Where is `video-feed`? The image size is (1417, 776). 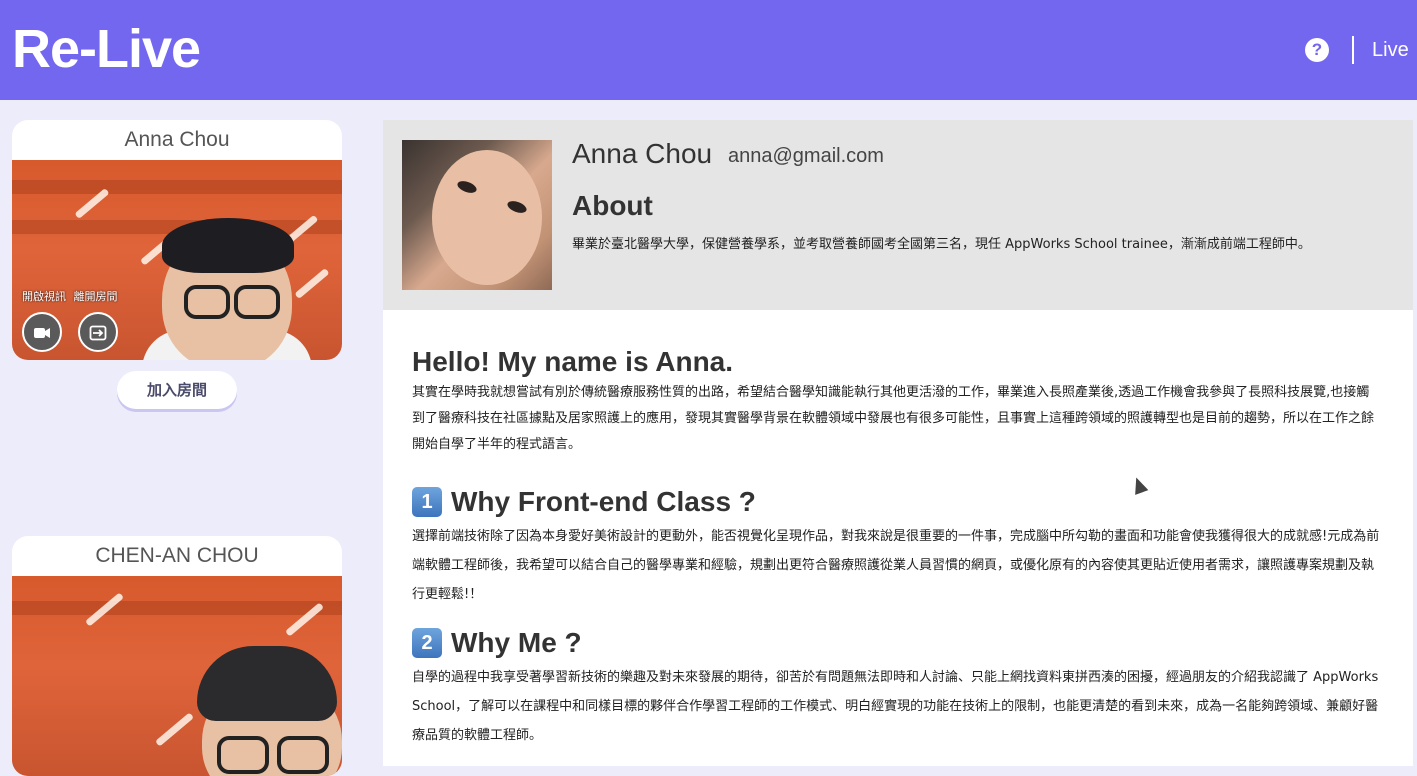 video-feed is located at coordinates (177, 676).